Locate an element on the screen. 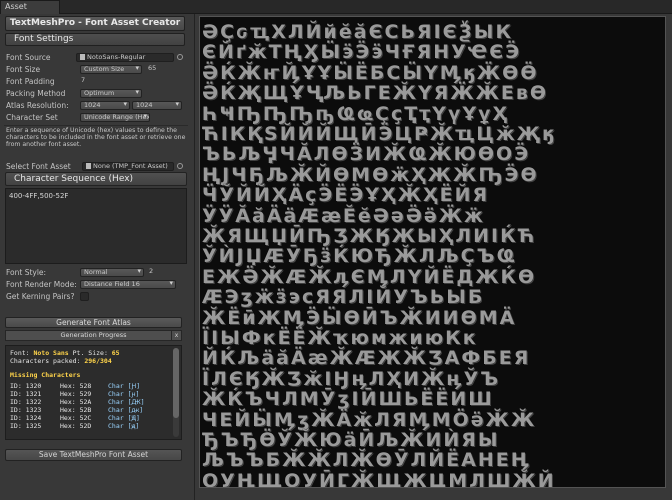 The image size is (672, 500). atlas-glyph-row: ӴЎЙЙҲӒҫӬЁӬҰҲӁҲЁЙЯ is located at coordinates (346, 195).